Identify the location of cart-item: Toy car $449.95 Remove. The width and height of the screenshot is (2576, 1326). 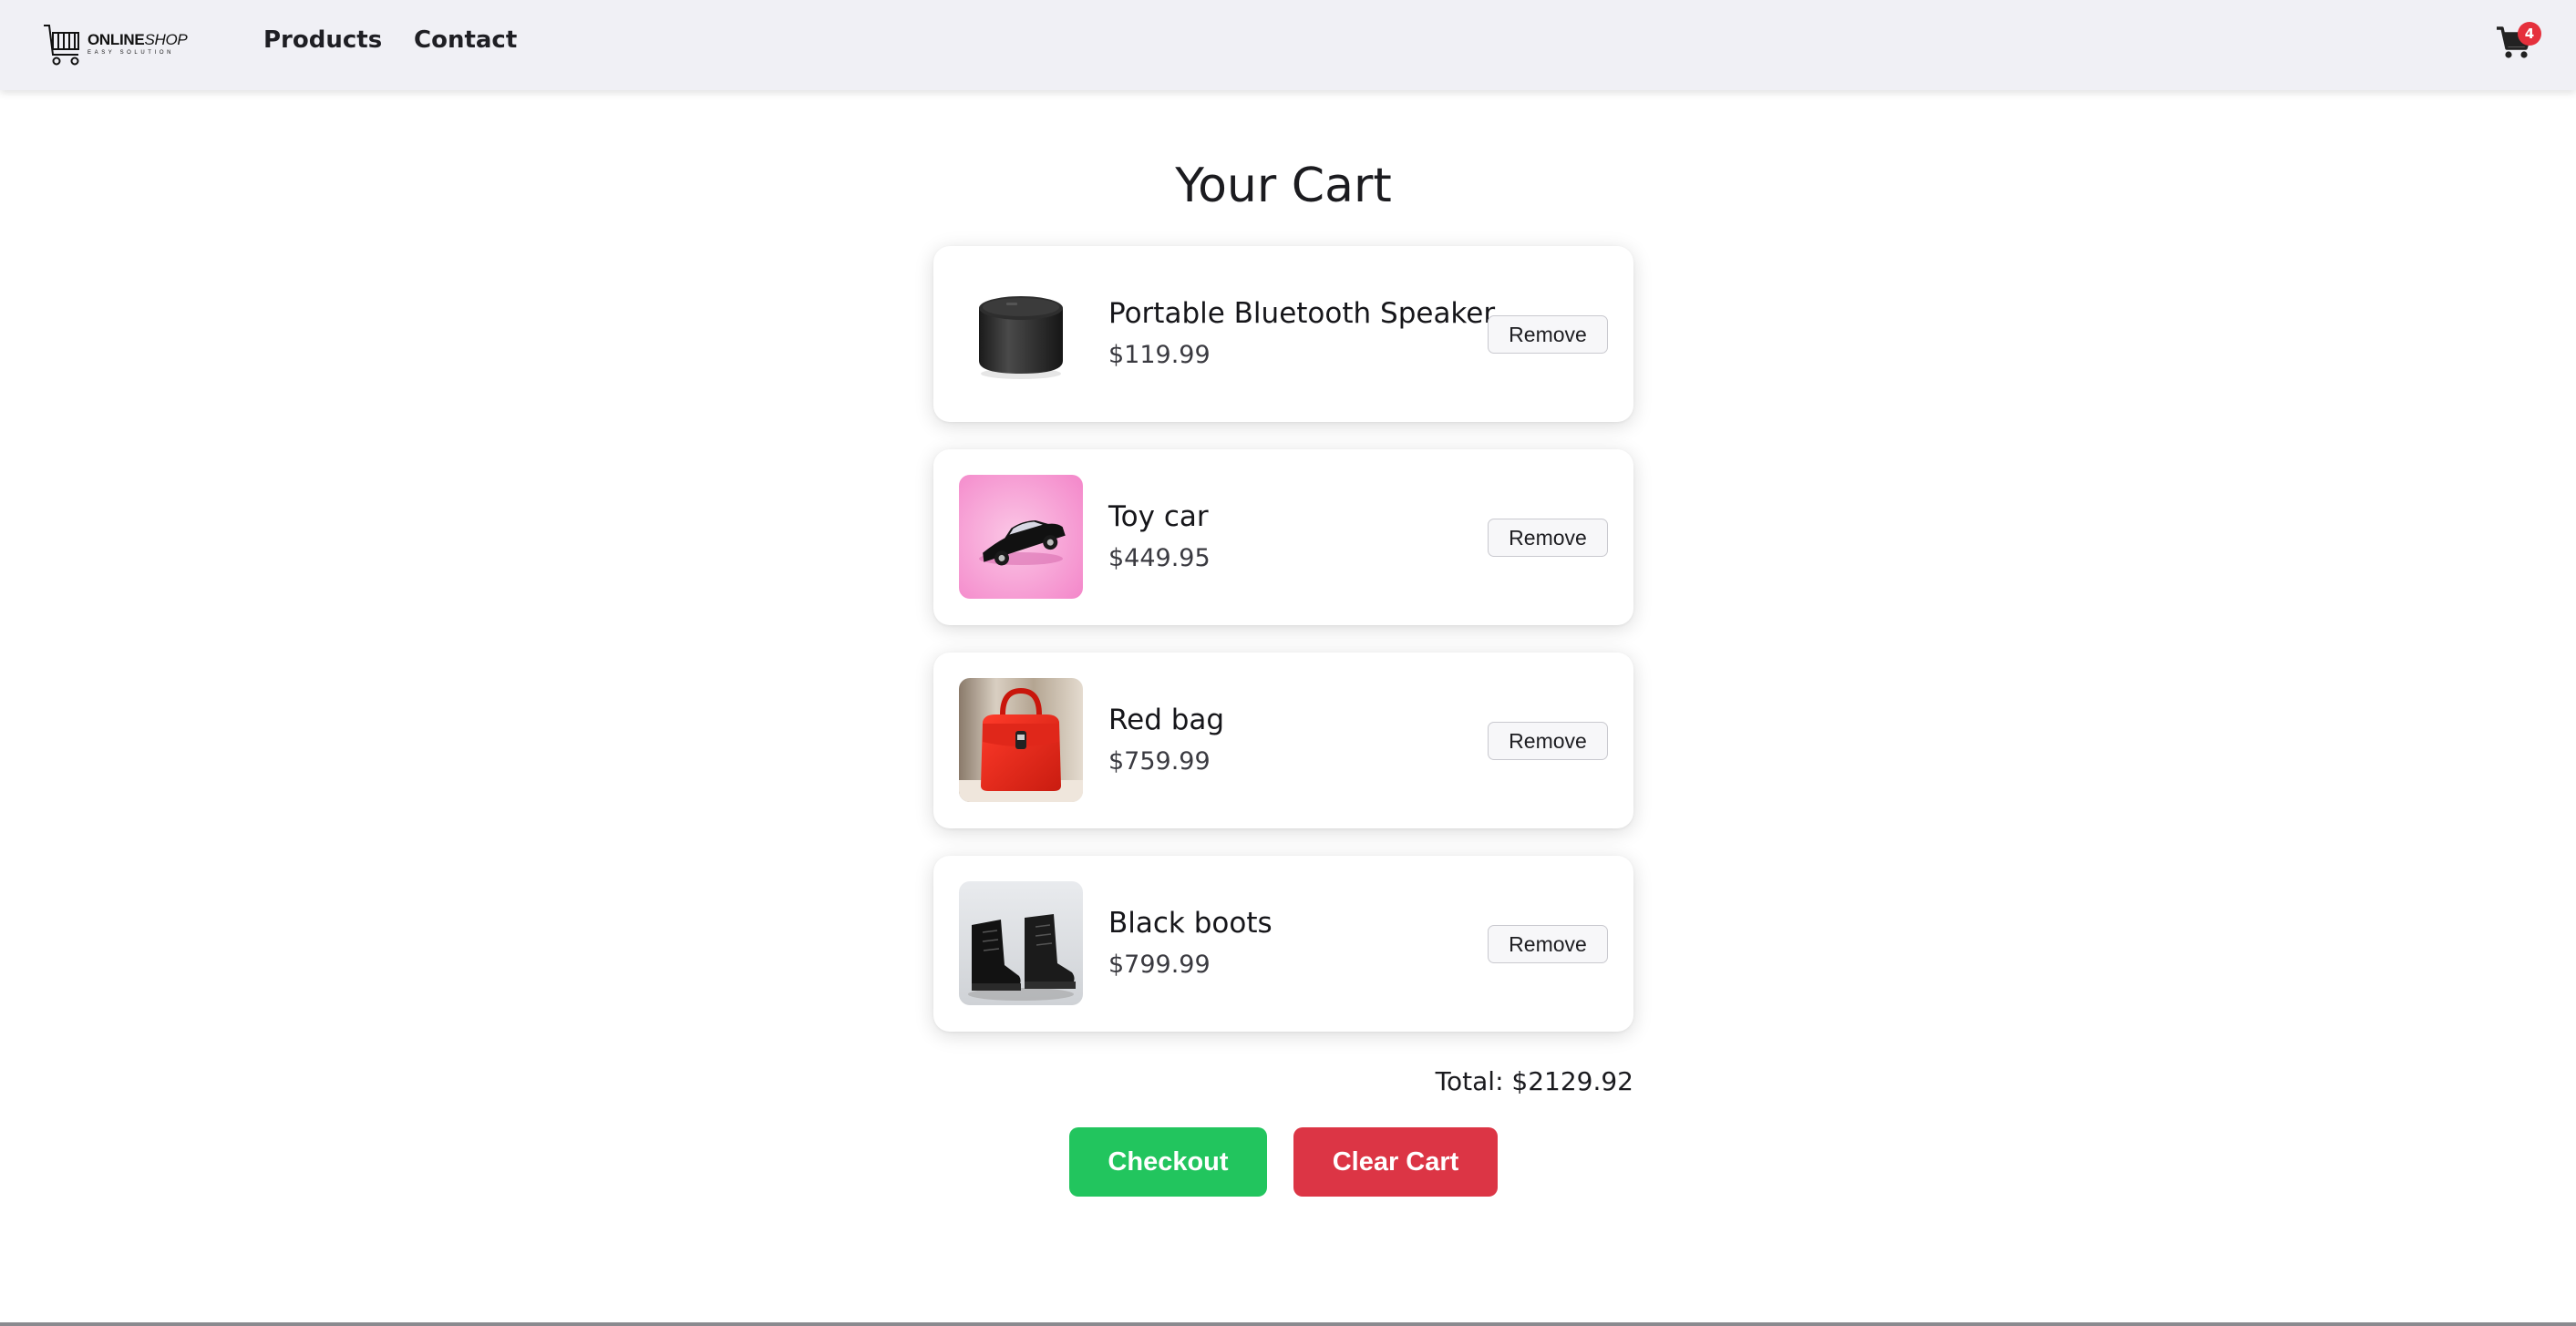
(1283, 537).